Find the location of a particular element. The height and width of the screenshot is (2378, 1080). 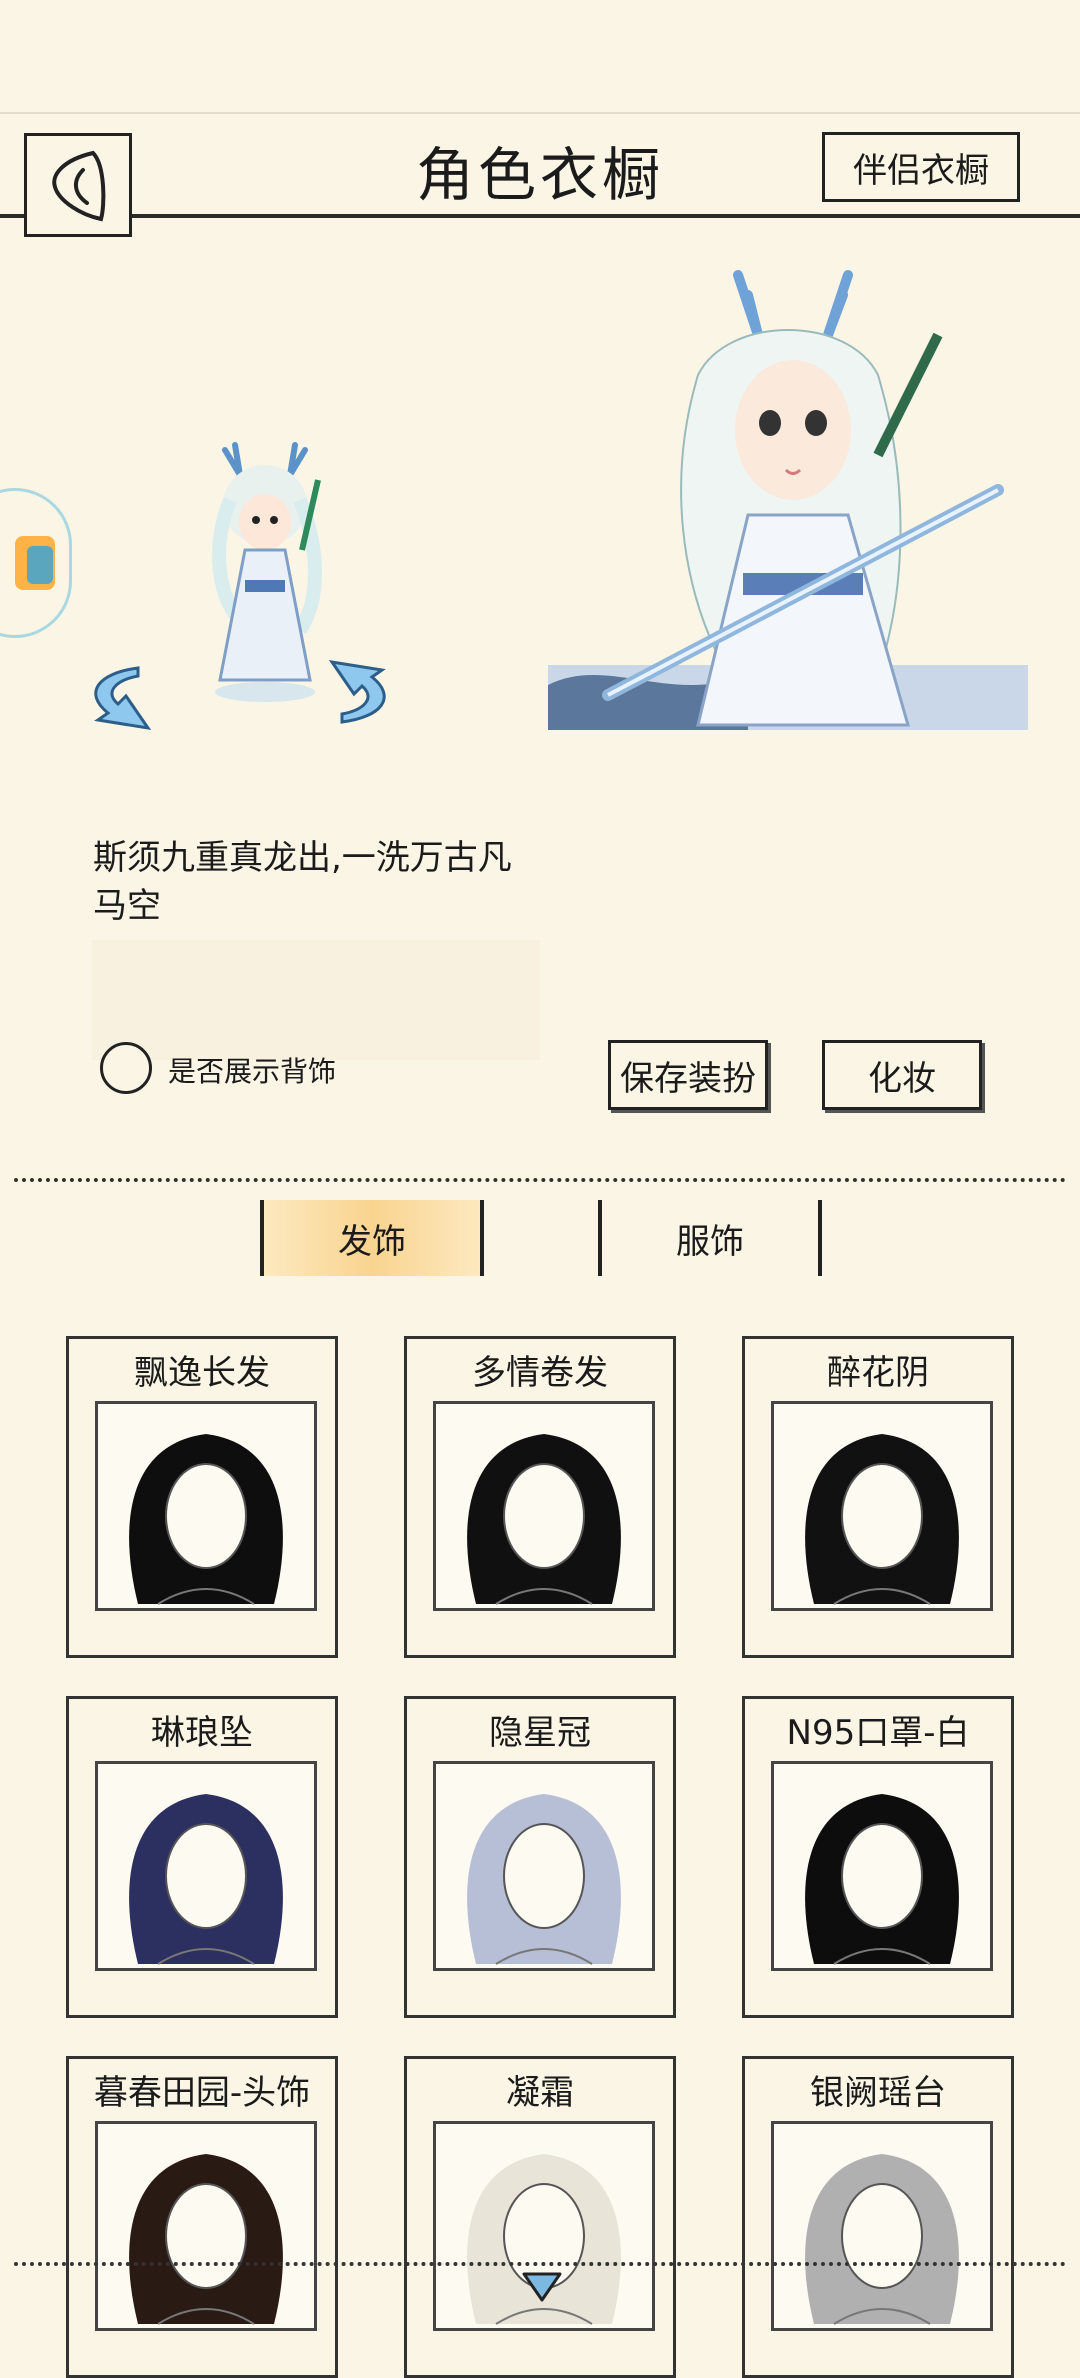

hair-item-name: 凝霜 is located at coordinates (540, 2093).